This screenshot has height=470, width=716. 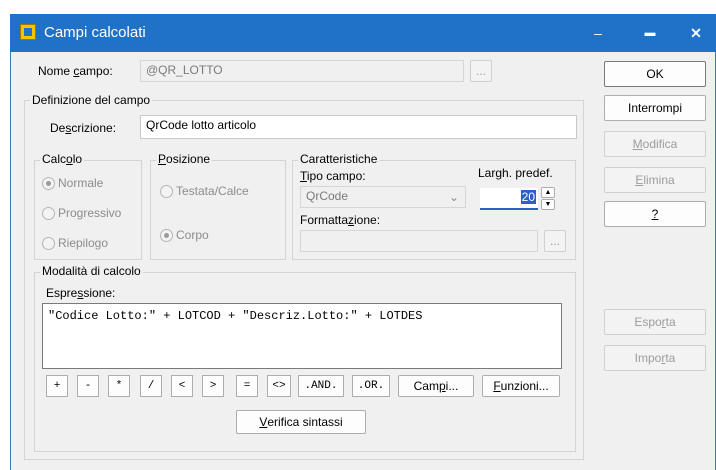 I want to click on spin-down-icon: ▼, so click(x=548, y=204).